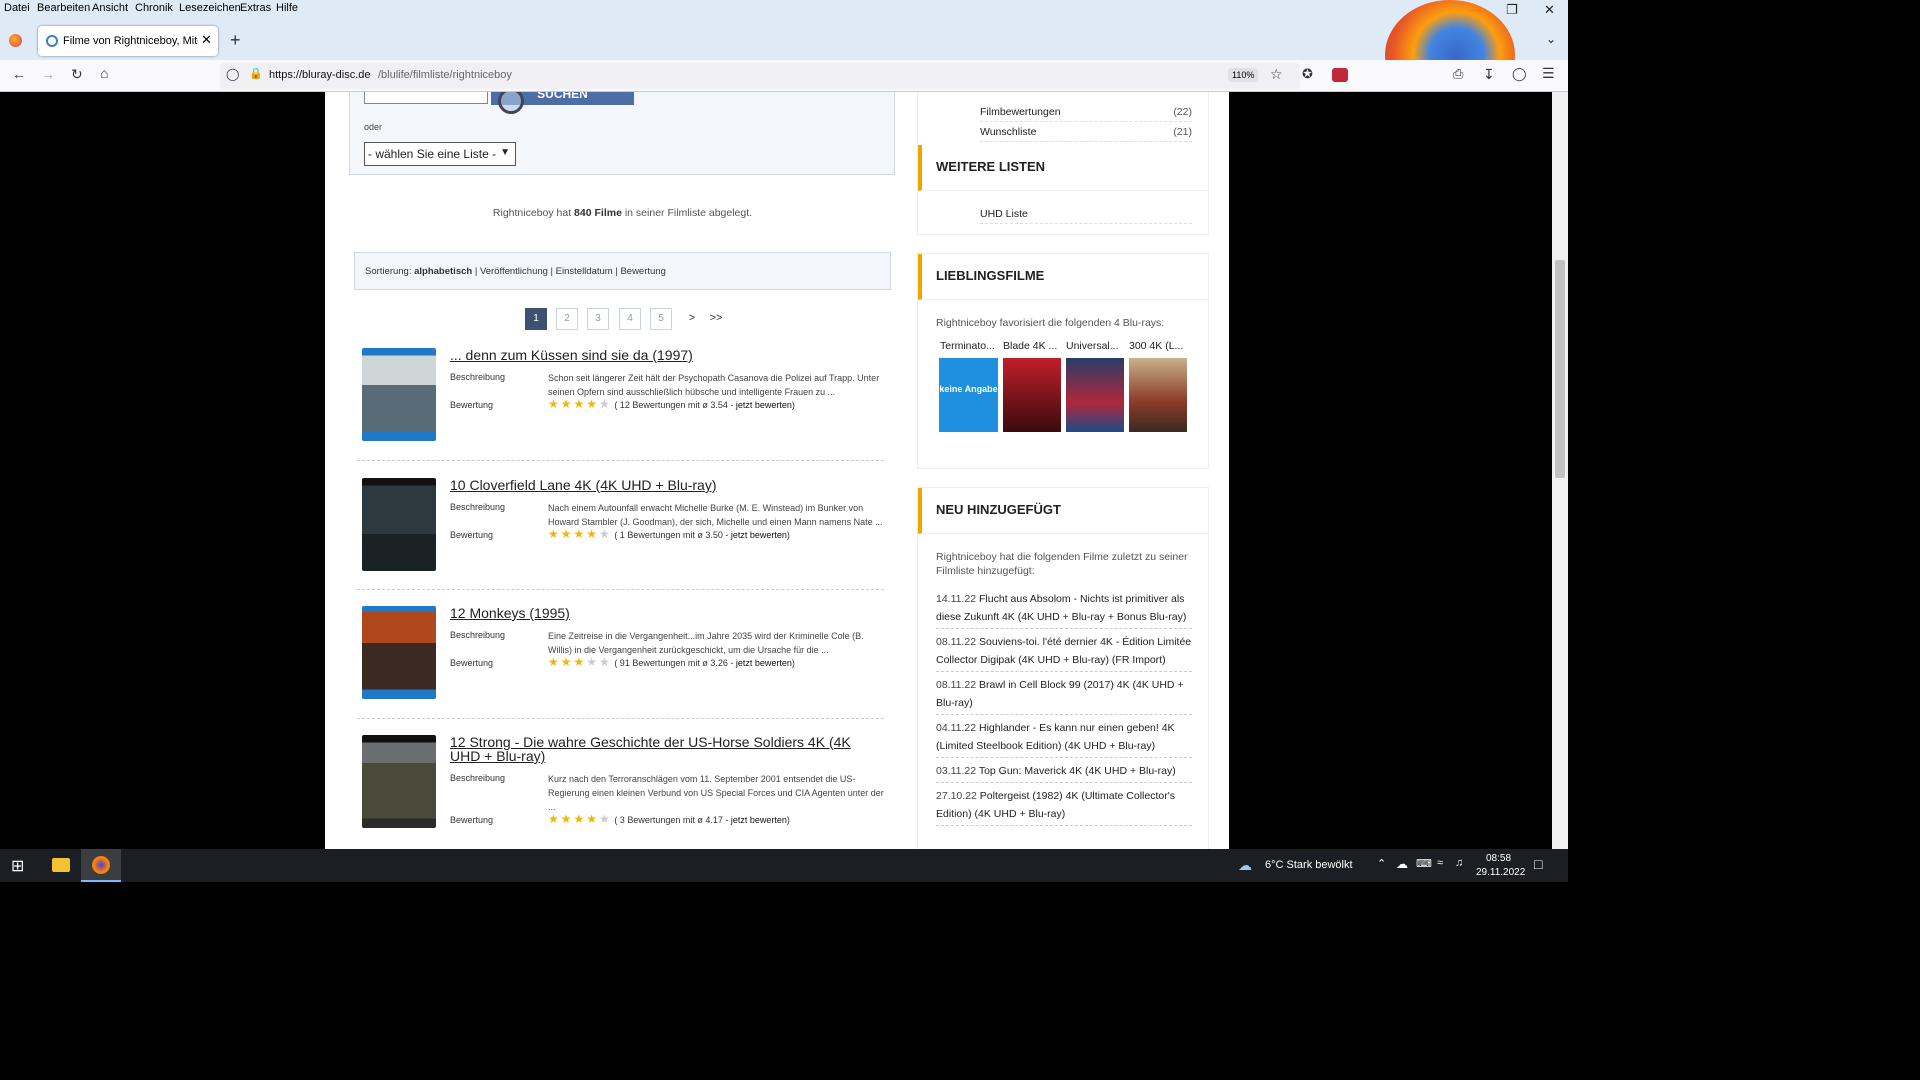  I want to click on new-tab-icon: +, so click(235, 40).